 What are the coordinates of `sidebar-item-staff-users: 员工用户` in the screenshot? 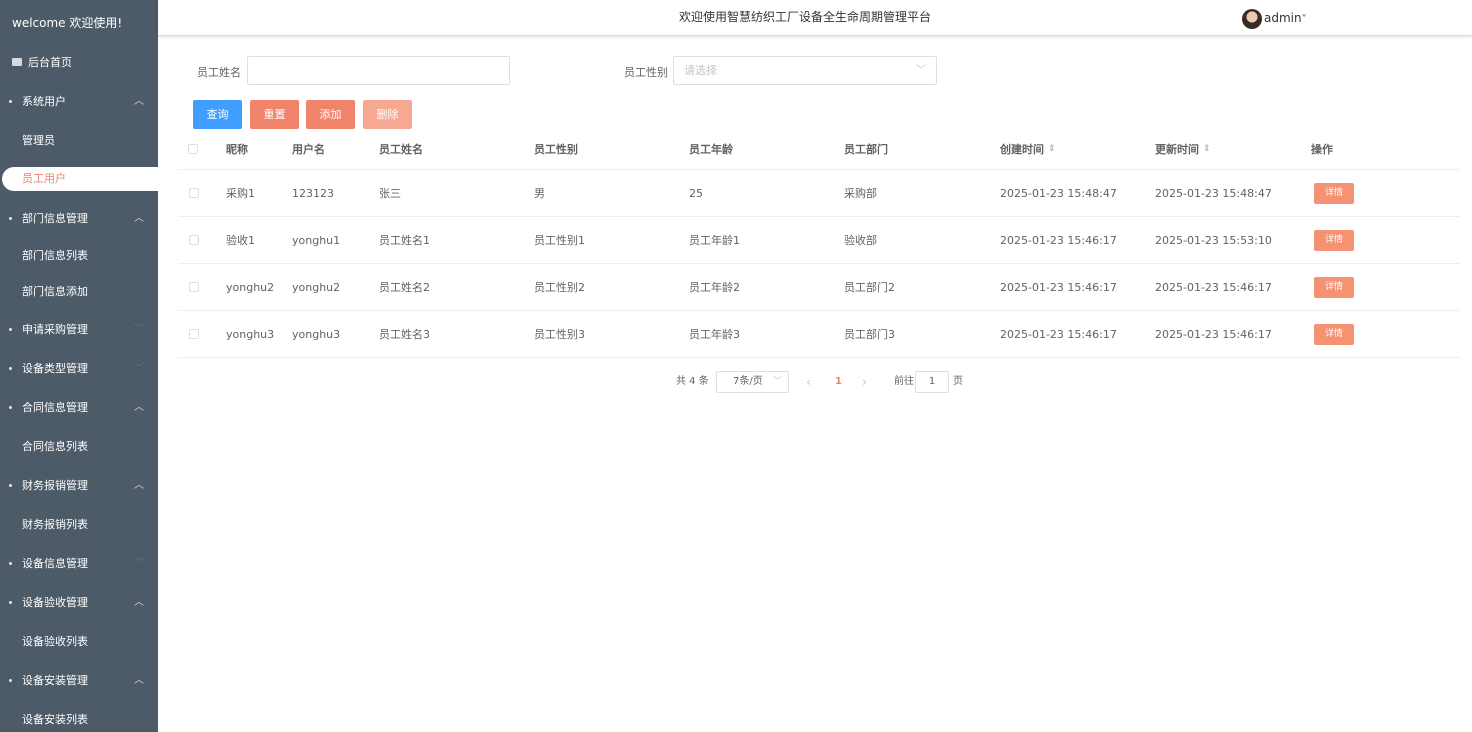 It's located at (80, 179).